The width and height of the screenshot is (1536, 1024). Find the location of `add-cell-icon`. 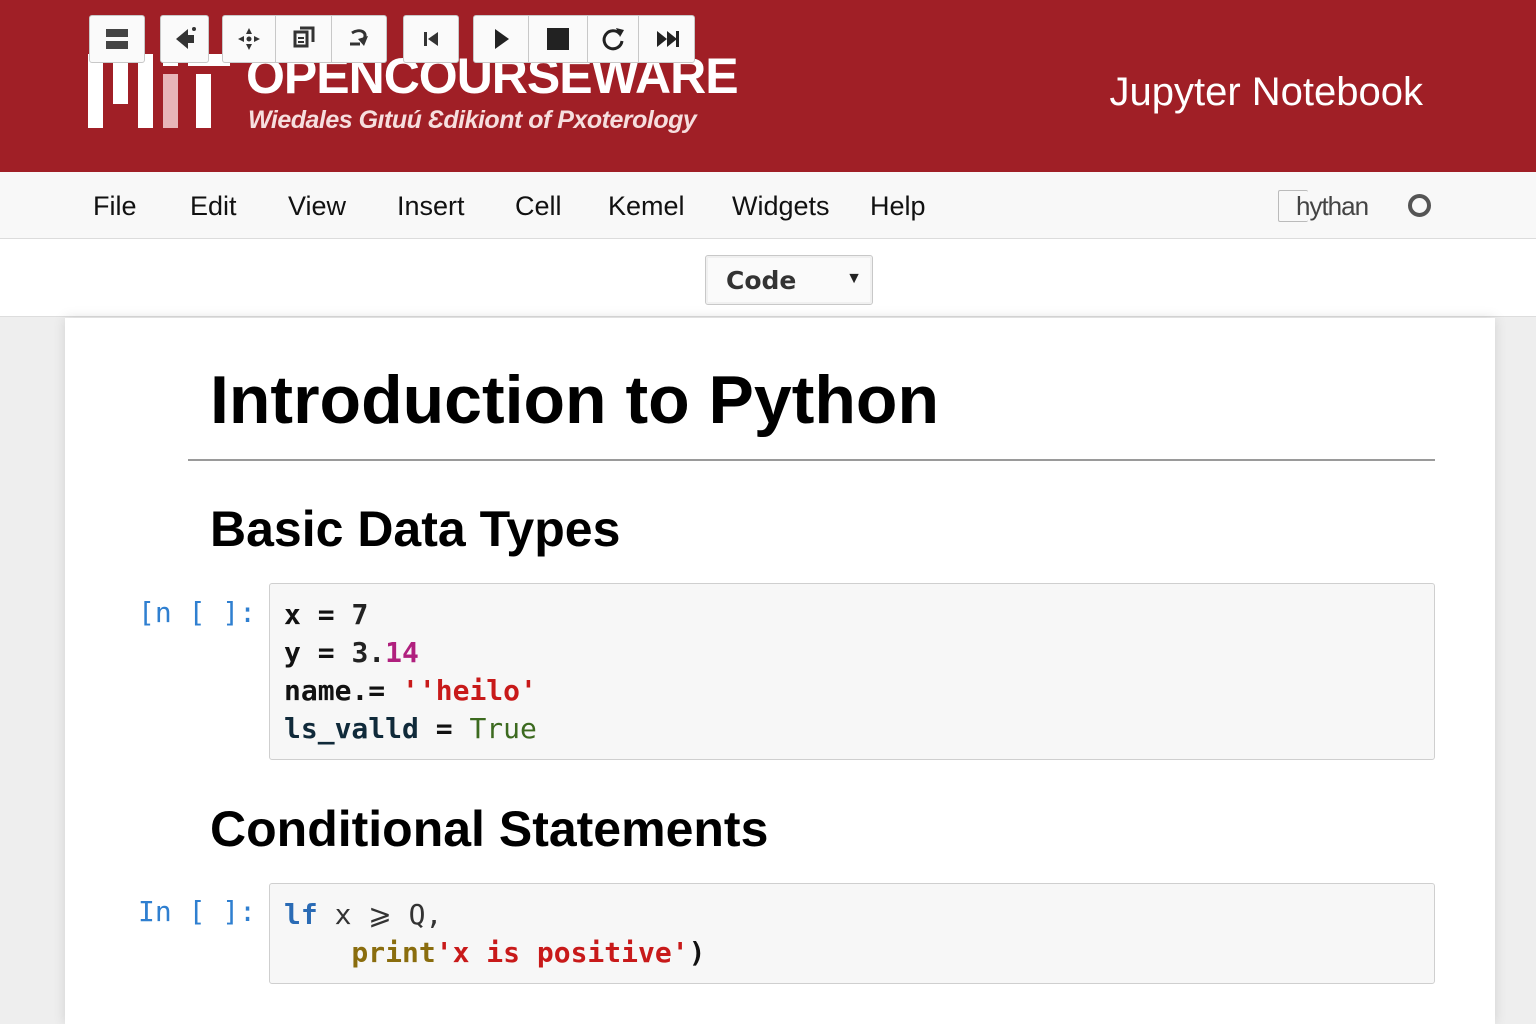

add-cell-icon is located at coordinates (185, 38).